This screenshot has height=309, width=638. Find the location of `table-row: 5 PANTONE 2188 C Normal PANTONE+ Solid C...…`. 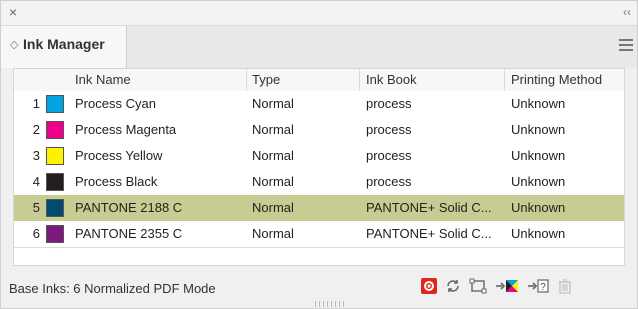

table-row: 5 PANTONE 2188 C Normal PANTONE+ Solid C...… is located at coordinates (319, 208).